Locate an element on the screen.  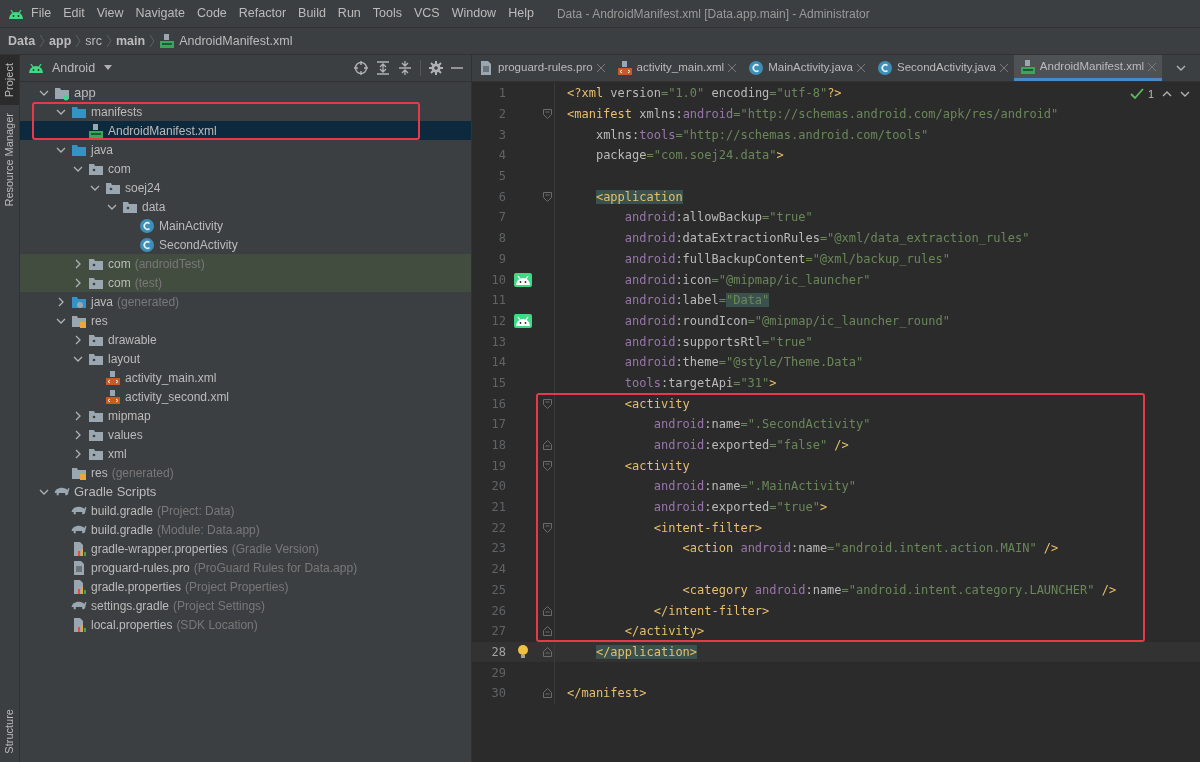
collapse-all-icon is located at coordinates (405, 68).